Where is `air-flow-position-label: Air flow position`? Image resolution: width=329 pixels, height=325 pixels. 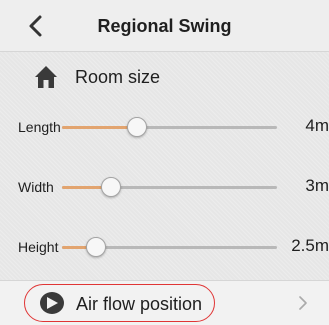
air-flow-position-label: Air flow position is located at coordinates (139, 304).